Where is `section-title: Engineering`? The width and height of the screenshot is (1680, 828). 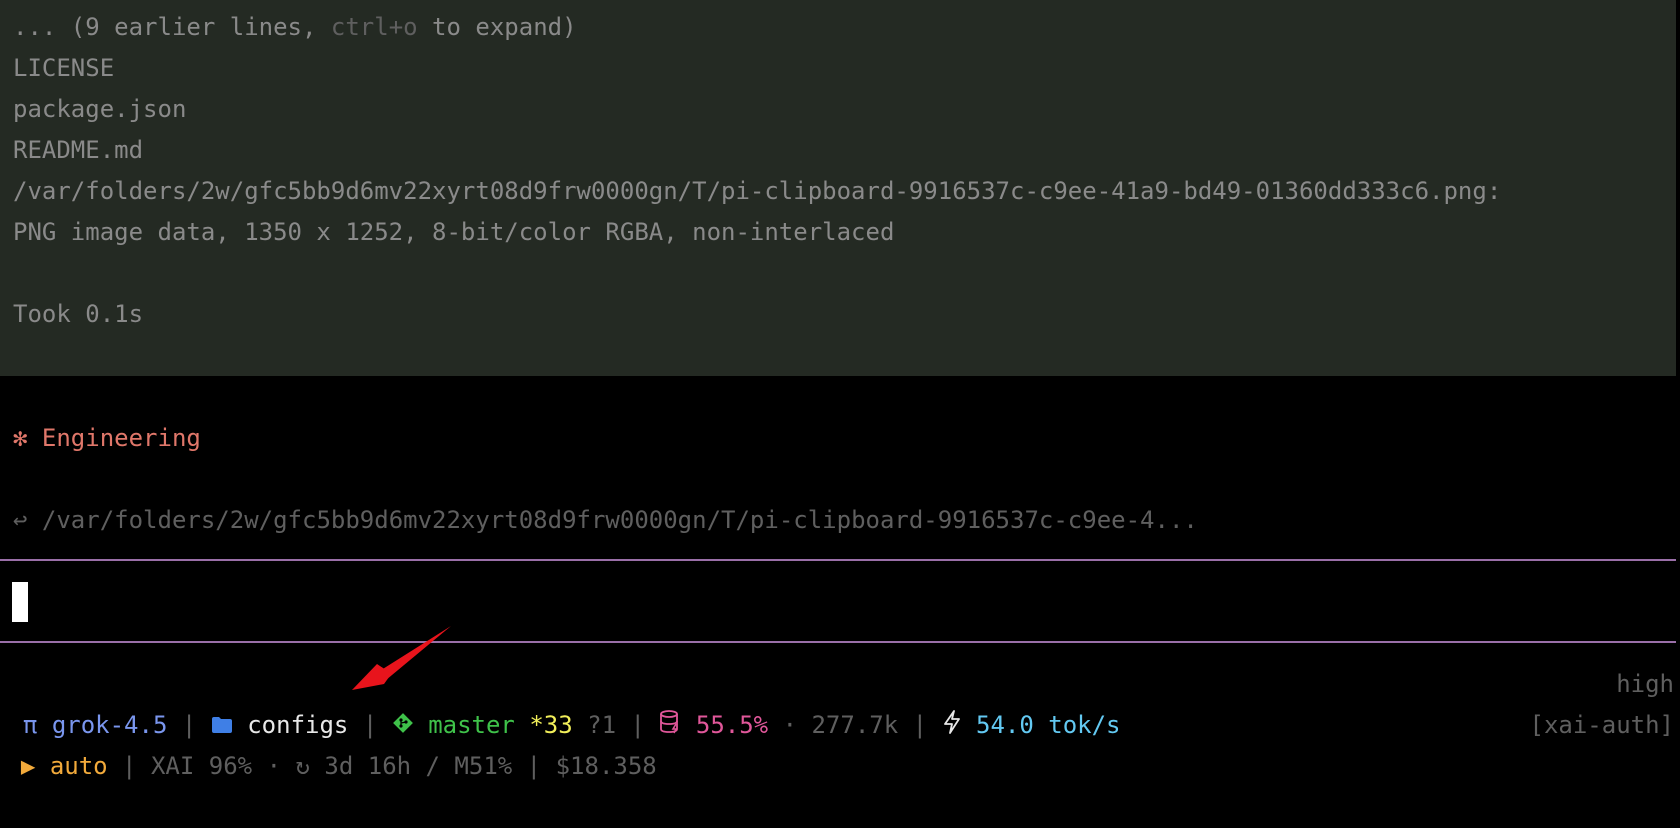 section-title: Engineering is located at coordinates (121, 438).